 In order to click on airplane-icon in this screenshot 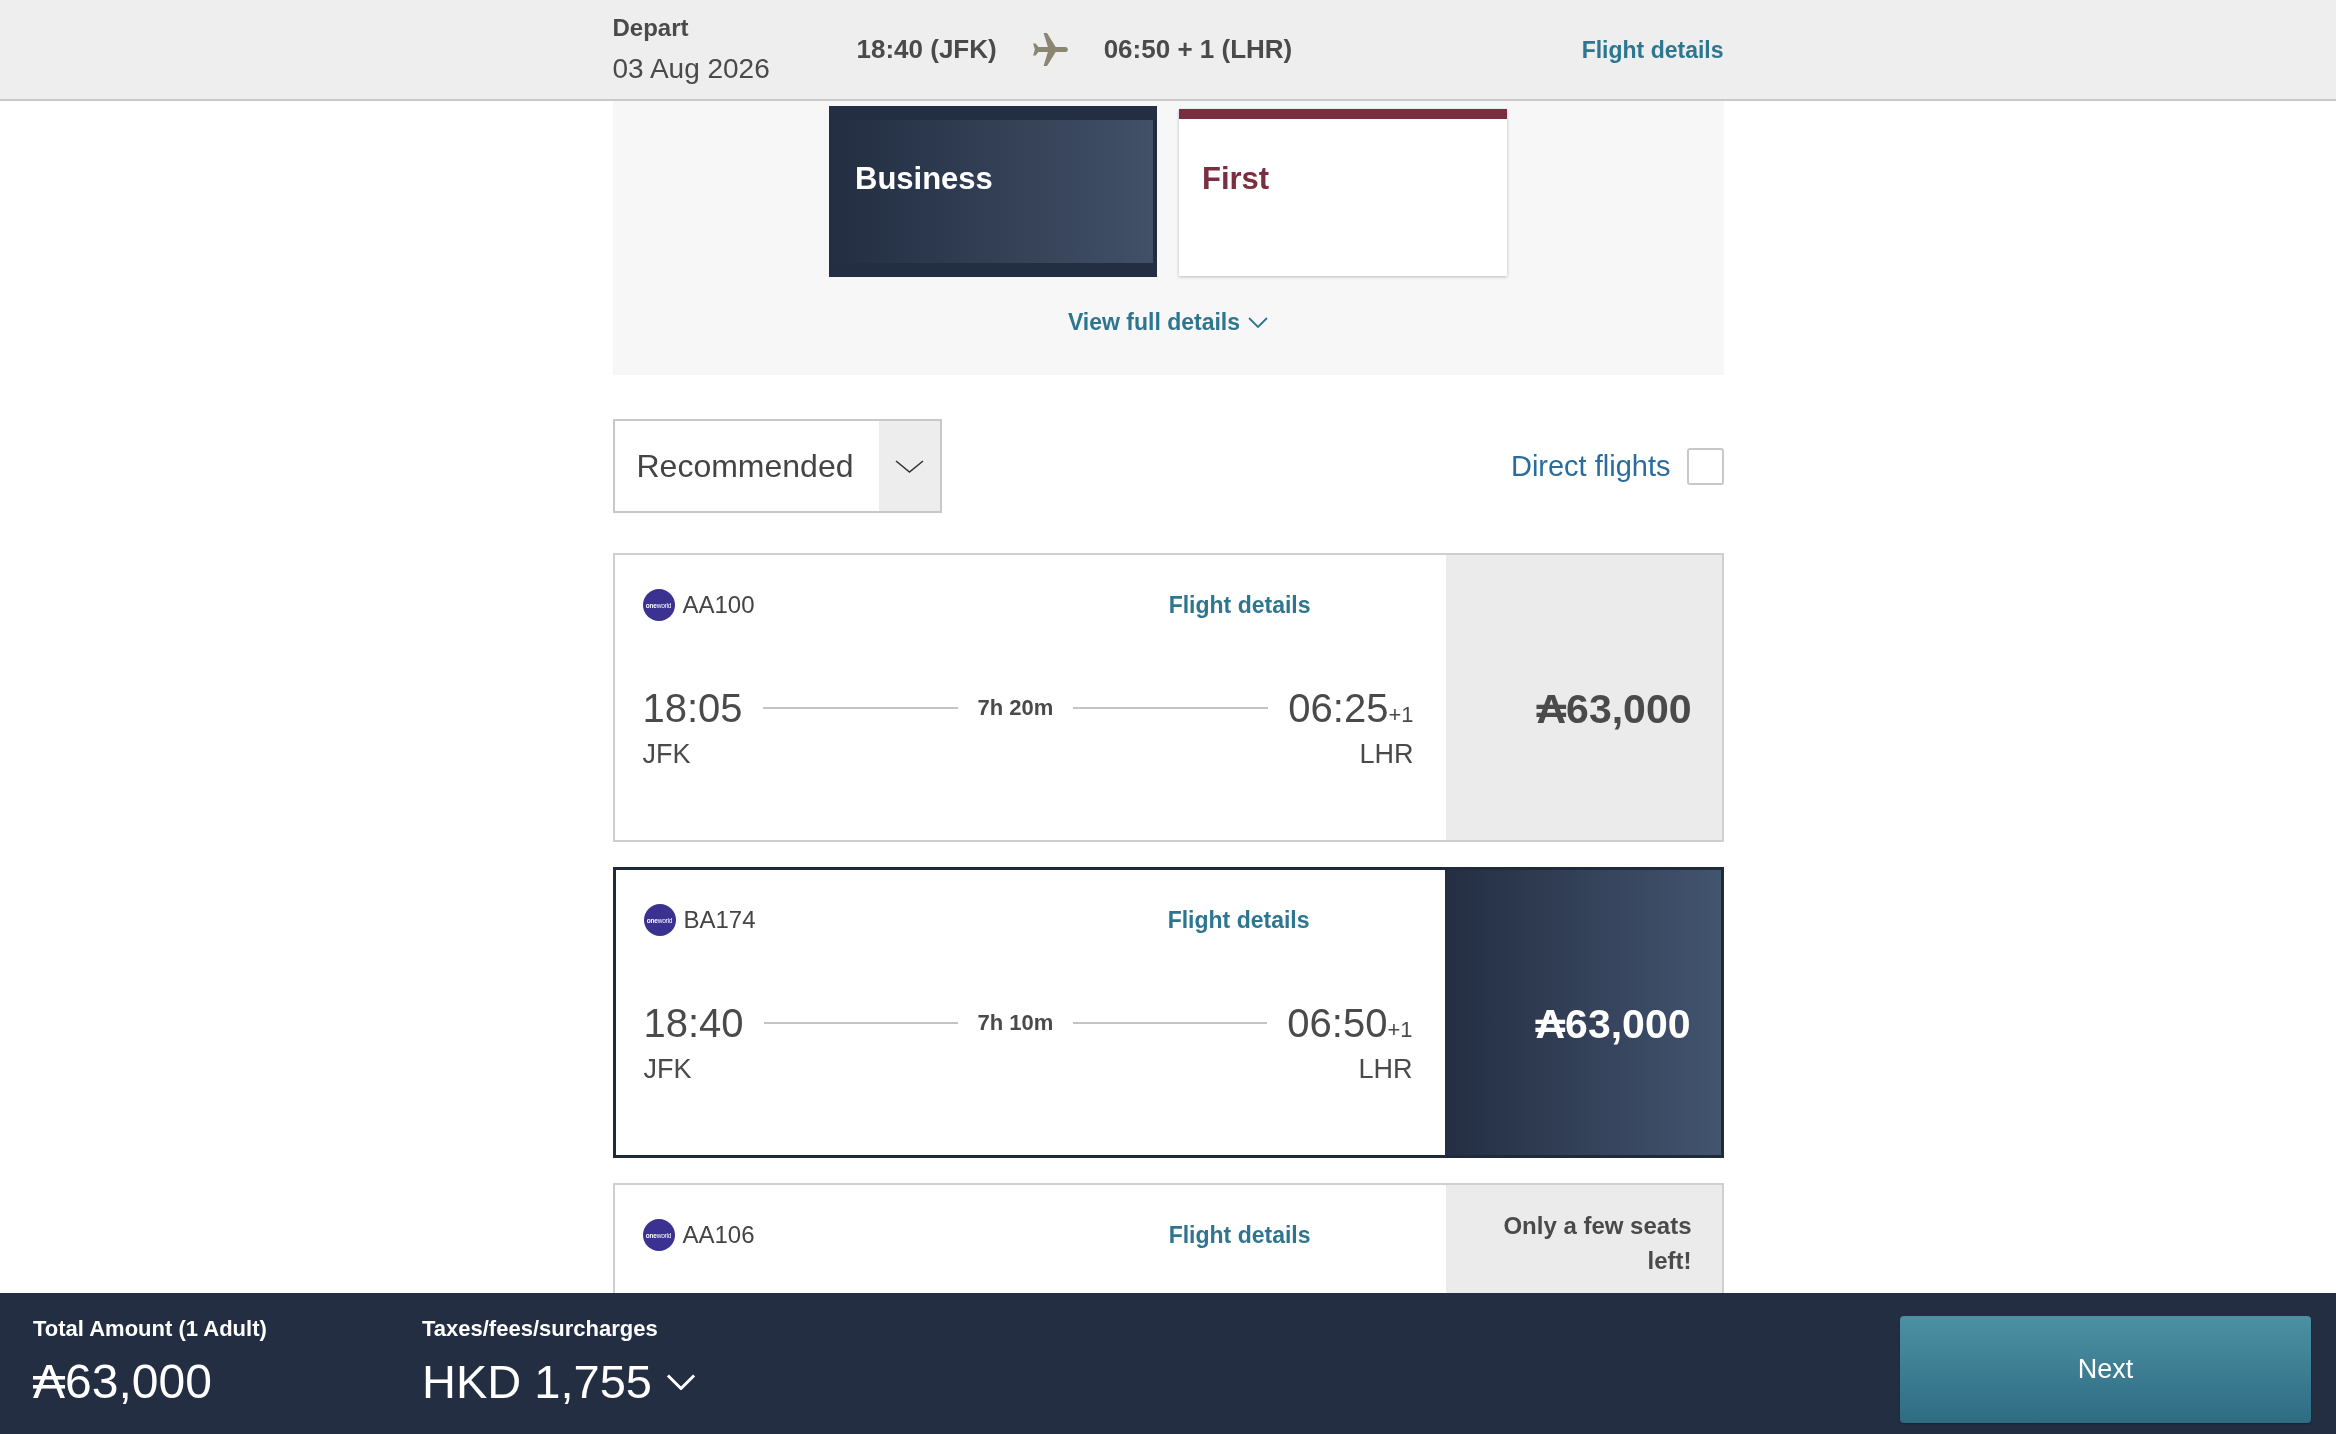, I will do `click(1050, 49)`.